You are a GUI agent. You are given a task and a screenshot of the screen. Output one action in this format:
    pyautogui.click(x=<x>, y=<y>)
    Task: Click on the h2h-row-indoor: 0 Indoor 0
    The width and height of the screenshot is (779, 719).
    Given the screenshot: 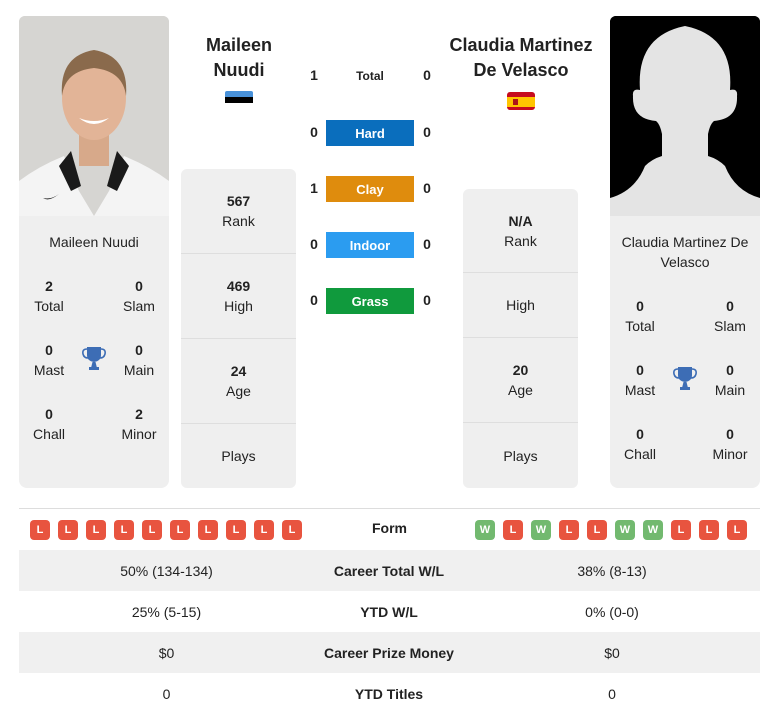 What is the action you would take?
    pyautogui.click(x=370, y=245)
    